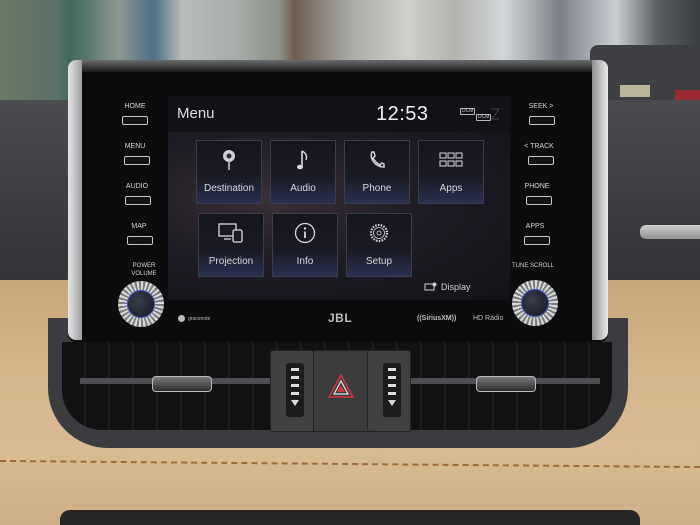 This screenshot has width=700, height=525. What do you see at coordinates (182, 384) in the screenshot?
I see `vent-adjuster-left` at bounding box center [182, 384].